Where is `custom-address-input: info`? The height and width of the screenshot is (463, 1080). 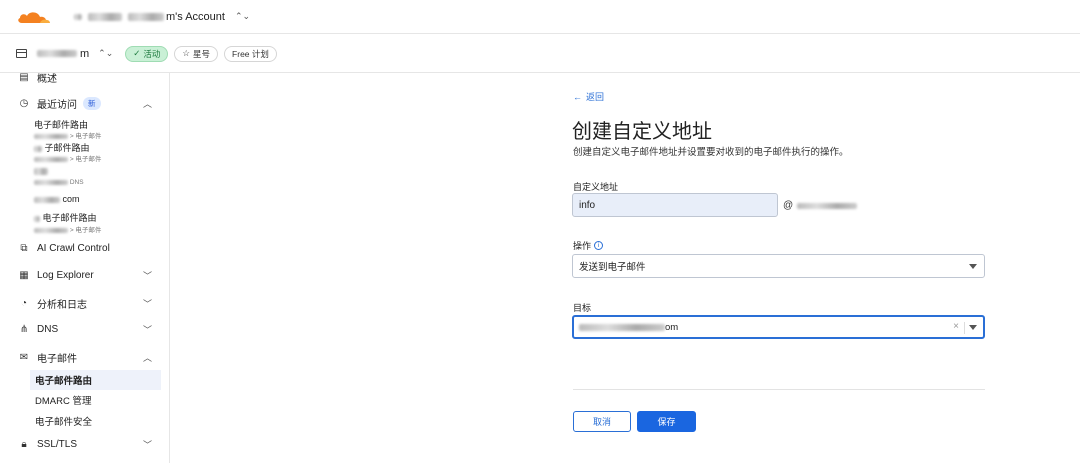
custom-address-input: info is located at coordinates (675, 205).